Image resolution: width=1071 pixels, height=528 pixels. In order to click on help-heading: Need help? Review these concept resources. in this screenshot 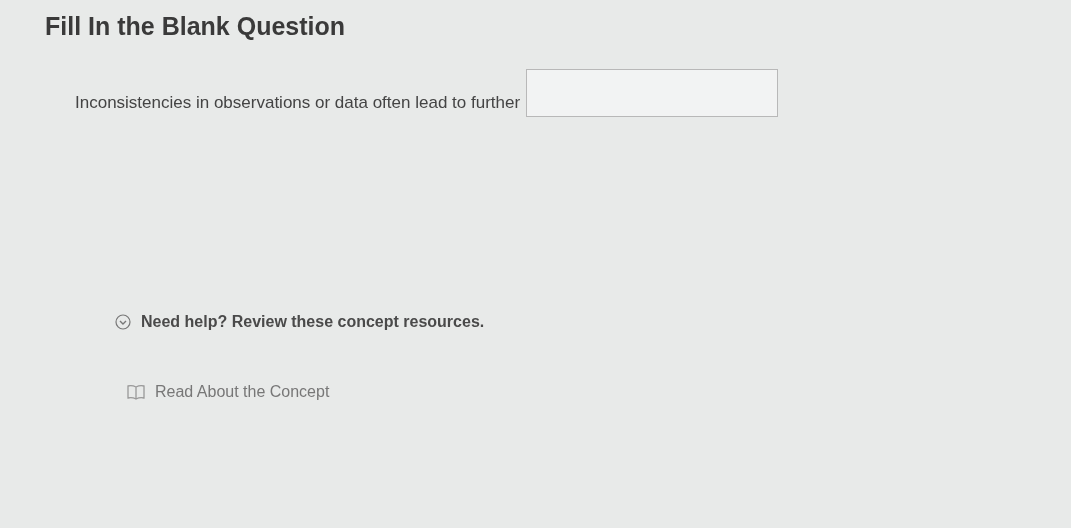, I will do `click(313, 322)`.